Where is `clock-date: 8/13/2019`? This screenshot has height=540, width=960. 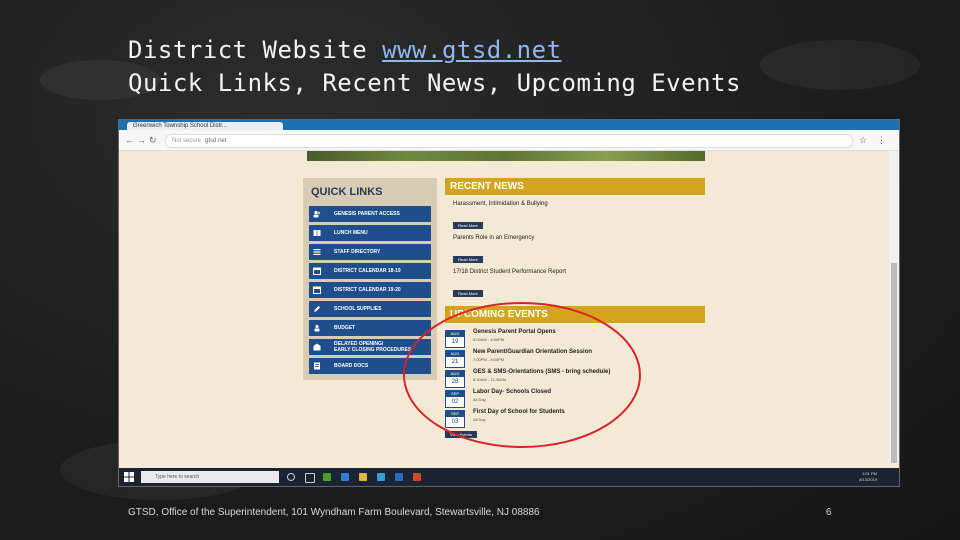 clock-date: 8/13/2019 is located at coordinates (868, 479).